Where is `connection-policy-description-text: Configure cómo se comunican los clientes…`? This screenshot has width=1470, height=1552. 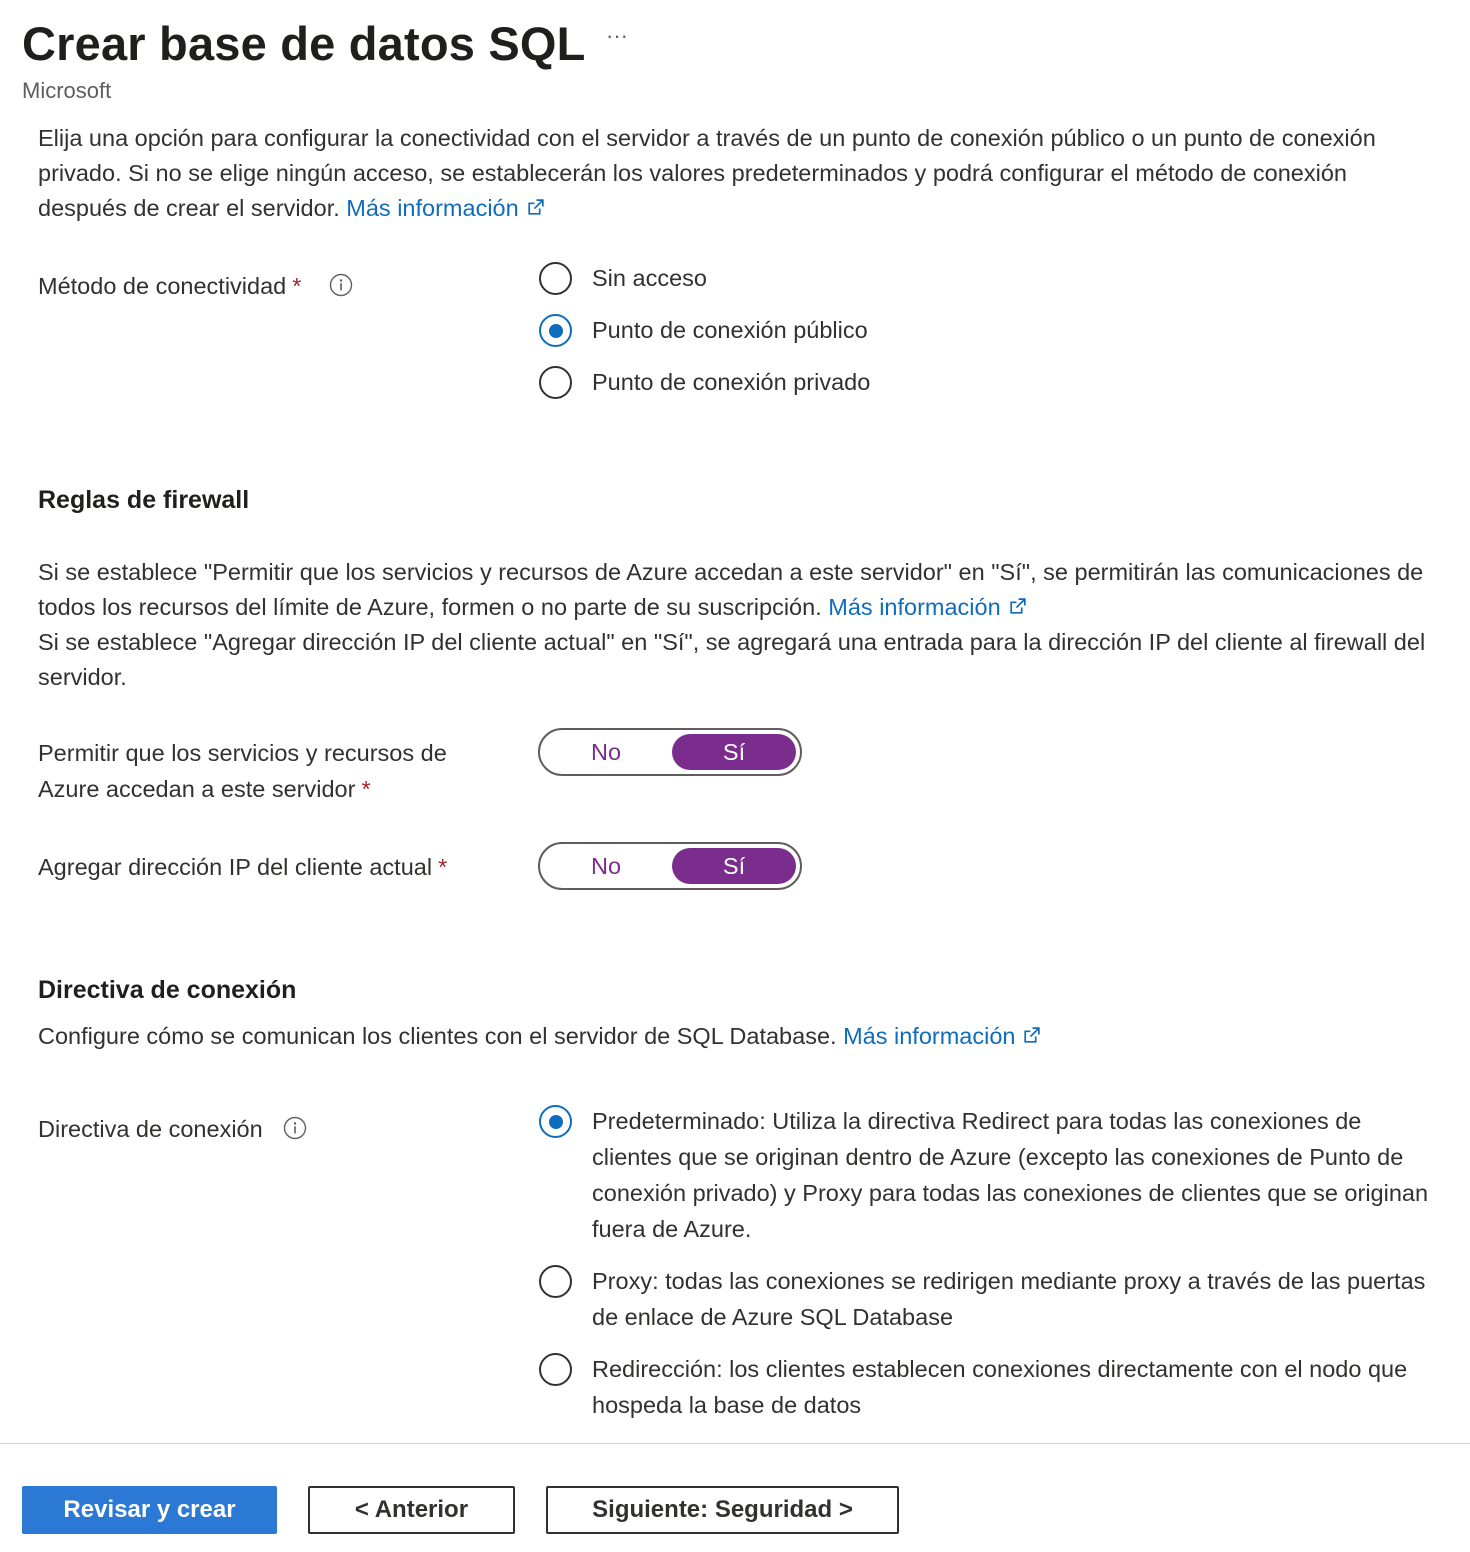
connection-policy-description-text: Configure cómo se comunican los clientes… is located at coordinates (437, 1036).